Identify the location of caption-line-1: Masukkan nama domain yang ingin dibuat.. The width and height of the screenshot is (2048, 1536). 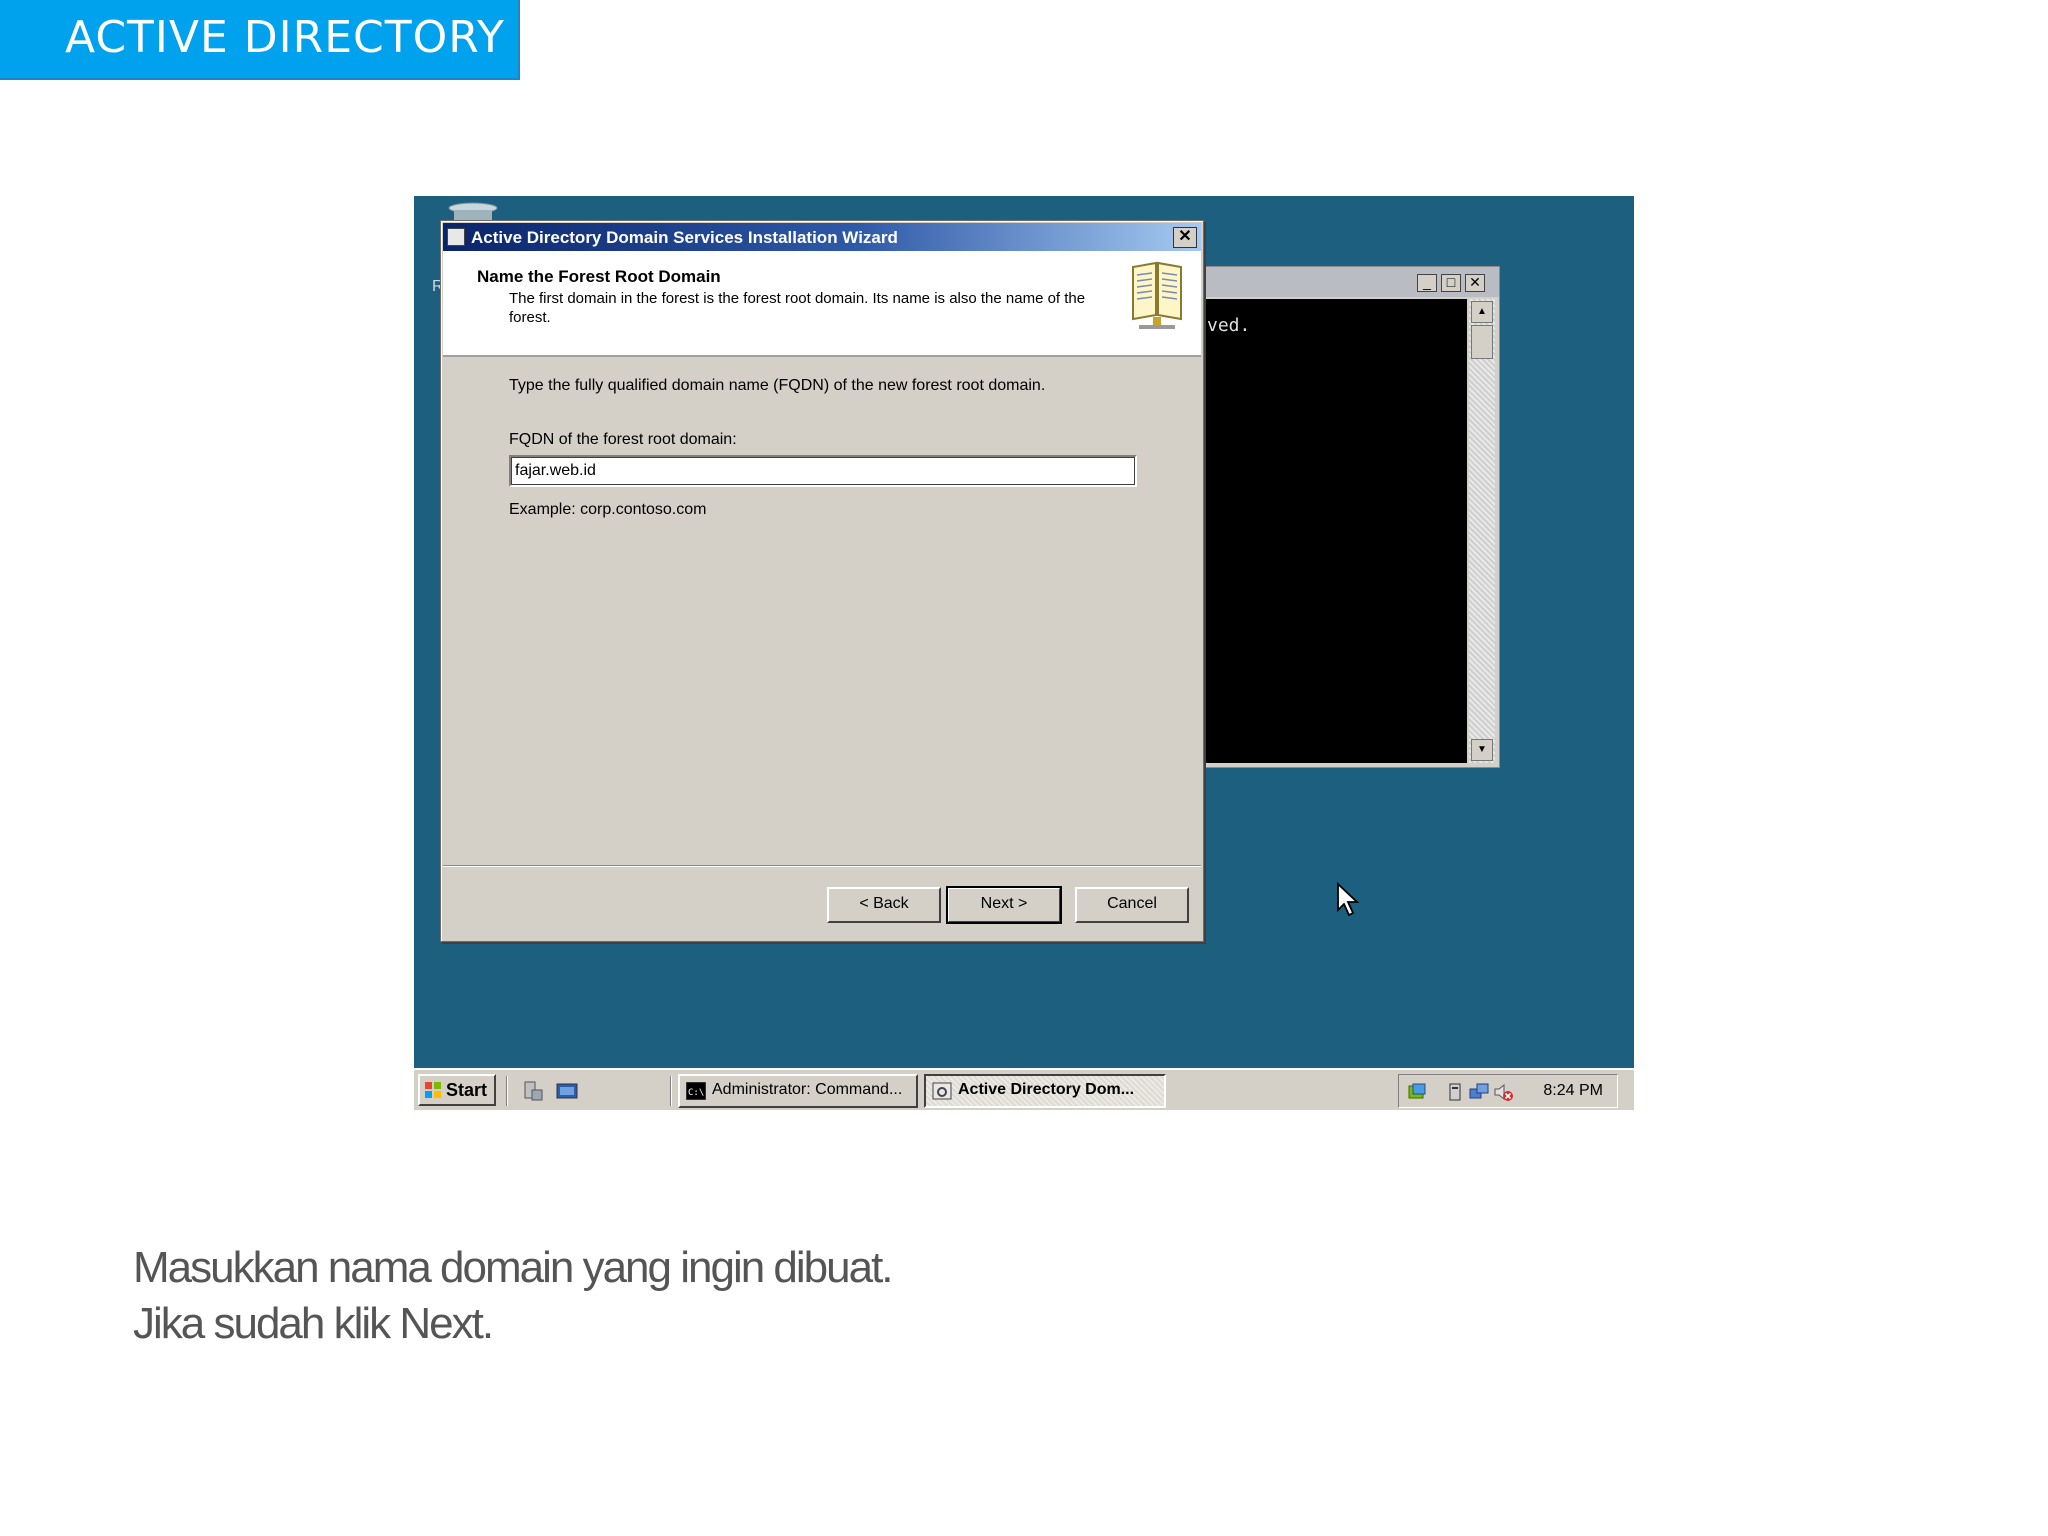
(513, 1267).